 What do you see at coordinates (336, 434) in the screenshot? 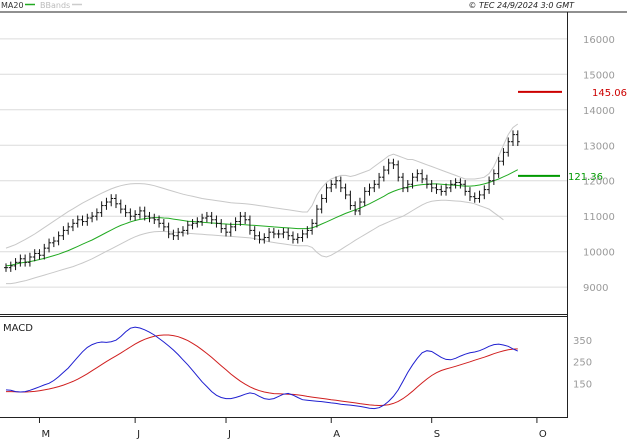
I see `month-label: A` at bounding box center [336, 434].